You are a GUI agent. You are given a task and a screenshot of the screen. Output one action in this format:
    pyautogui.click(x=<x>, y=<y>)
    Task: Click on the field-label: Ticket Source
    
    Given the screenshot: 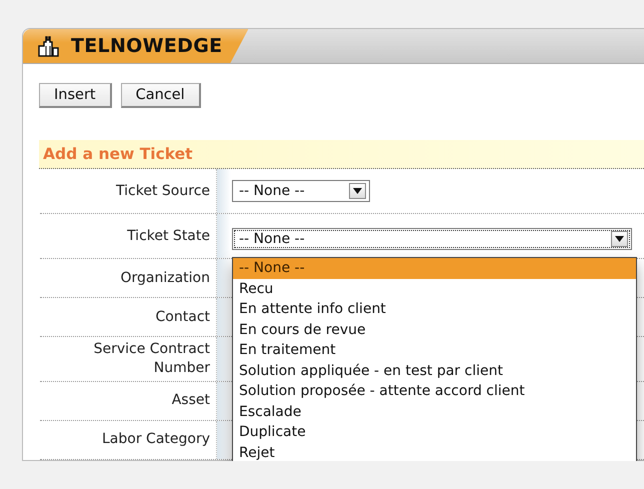 What is the action you would take?
    pyautogui.click(x=163, y=191)
    